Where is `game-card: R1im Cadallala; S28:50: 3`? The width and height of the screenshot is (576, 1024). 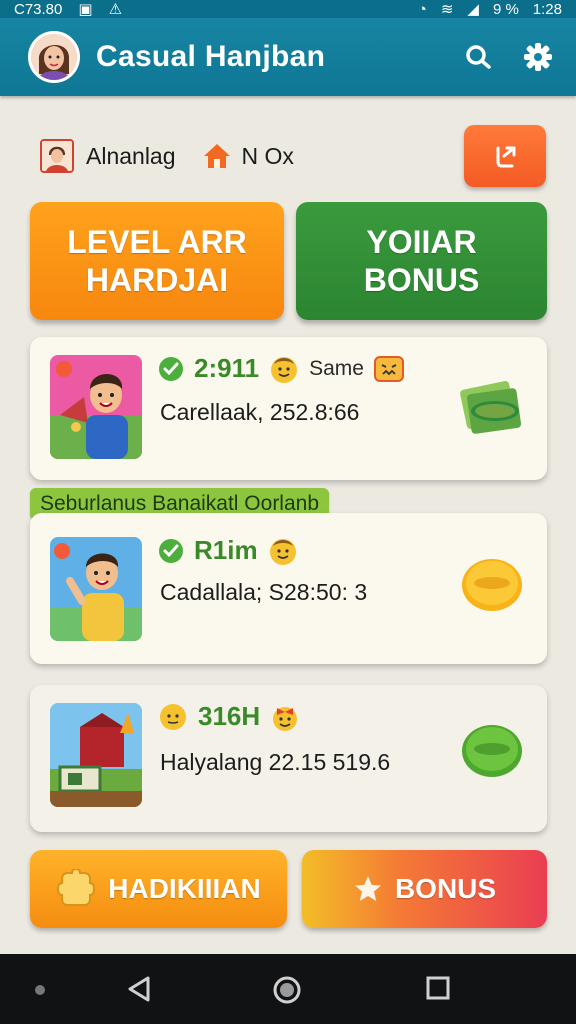
game-card: R1im Cadallala; S28:50: 3 is located at coordinates (288, 588).